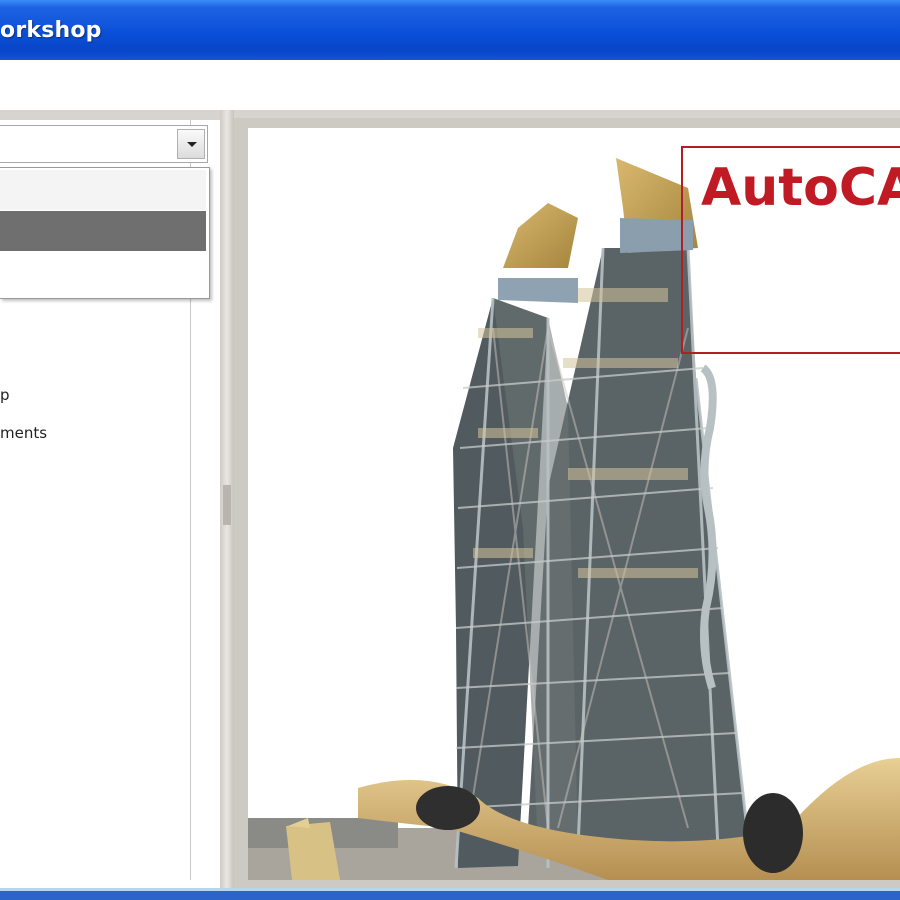  I want to click on window-title: orkshop, so click(51, 30).